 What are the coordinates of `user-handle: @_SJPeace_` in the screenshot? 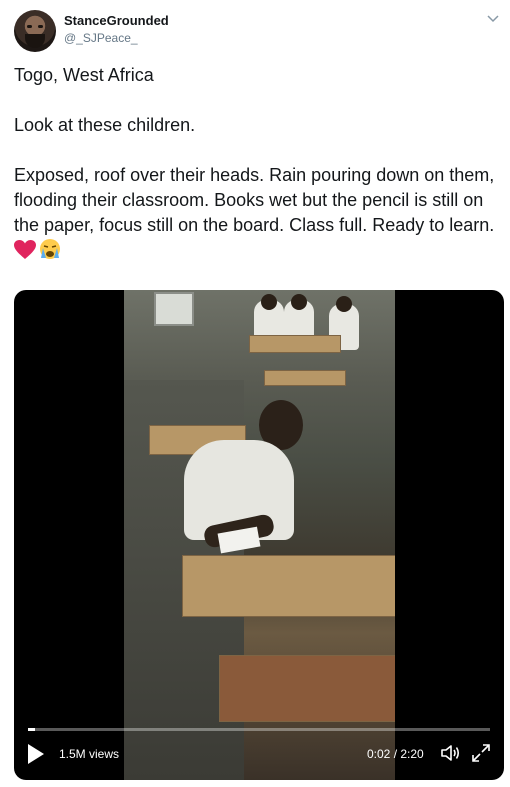 It's located at (101, 38).